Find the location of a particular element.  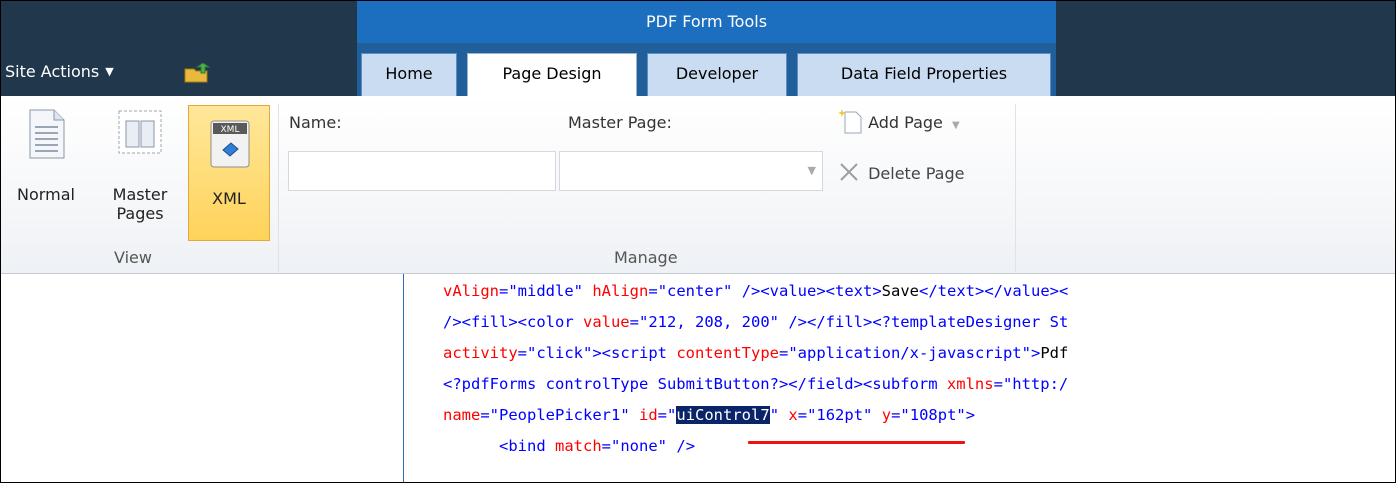

code-token: "http:/ is located at coordinates (1035, 384).